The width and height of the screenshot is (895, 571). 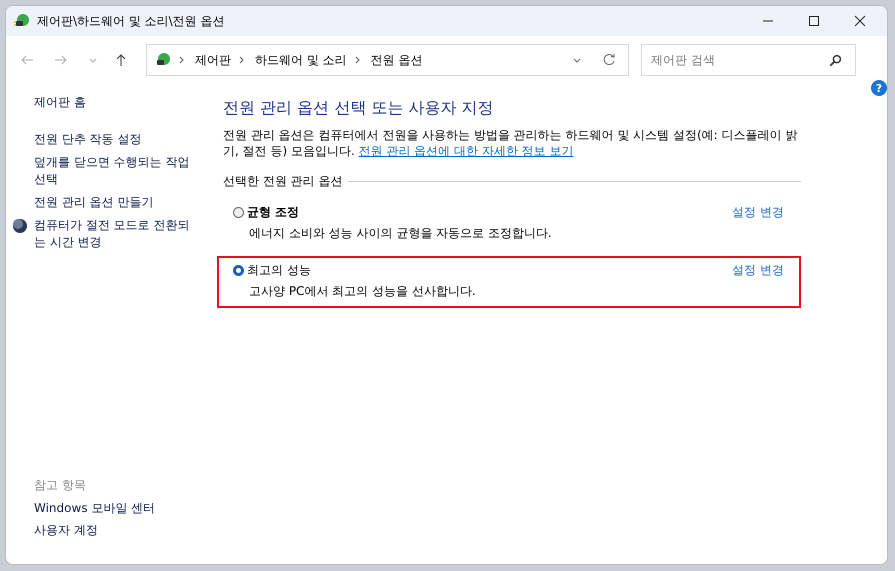 What do you see at coordinates (116, 508) in the screenshot?
I see `sidebar-link: Windows 모바일 센터` at bounding box center [116, 508].